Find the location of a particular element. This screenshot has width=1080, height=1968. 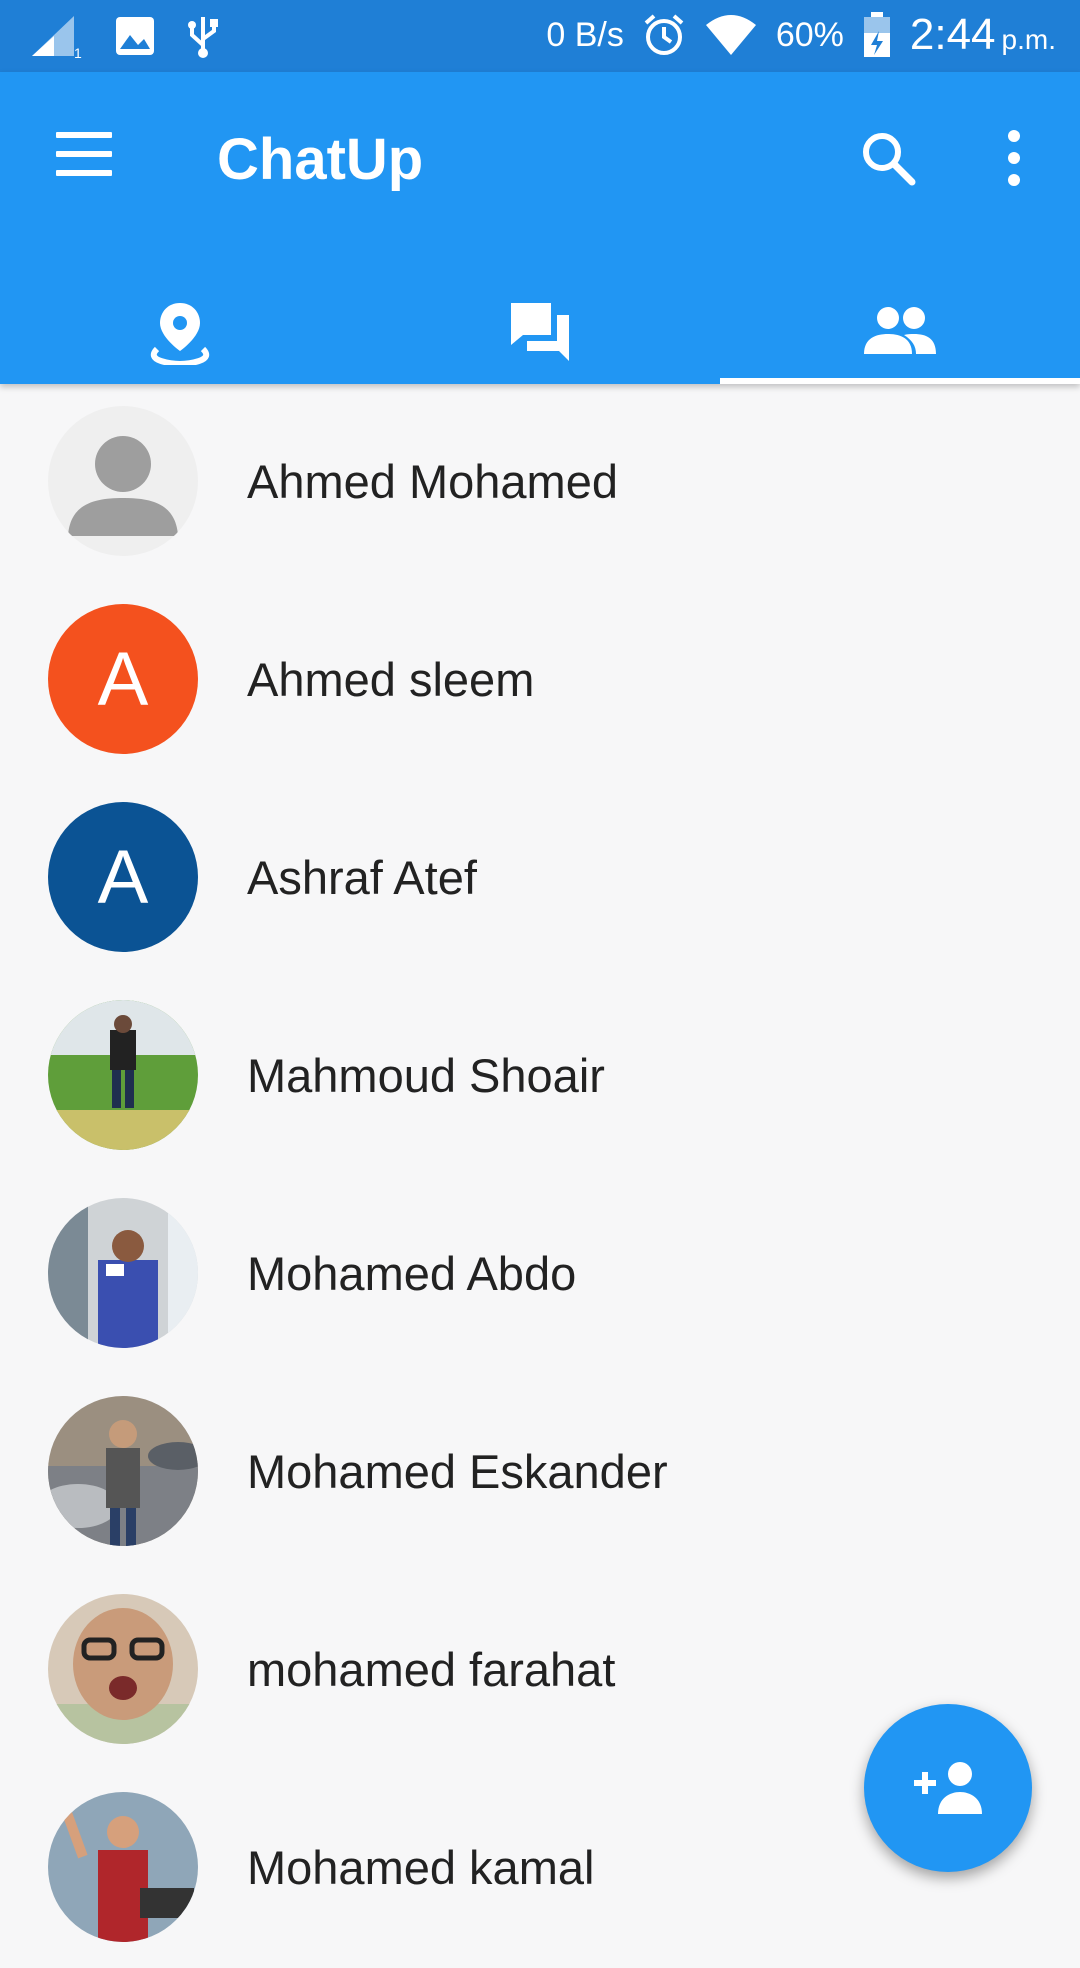

net-speed: 0 B/s is located at coordinates (585, 34).